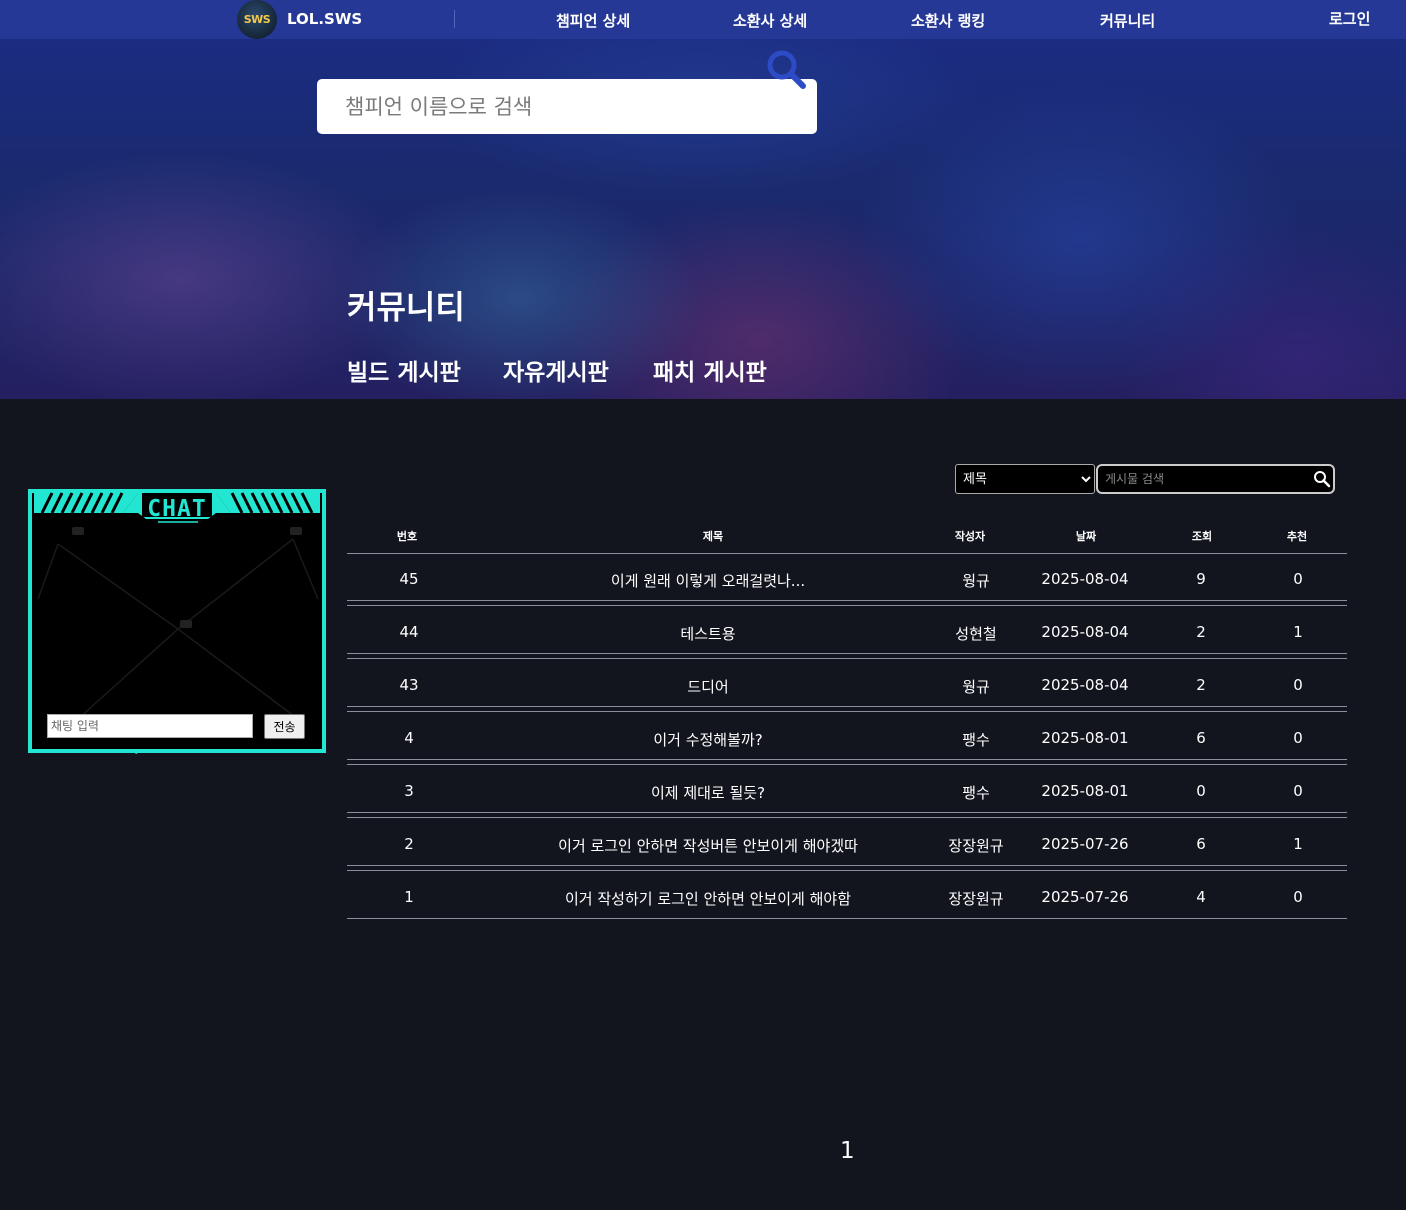 This screenshot has height=1210, width=1406. Describe the element at coordinates (713, 536) in the screenshot. I see `col-header-title: 제목` at that location.